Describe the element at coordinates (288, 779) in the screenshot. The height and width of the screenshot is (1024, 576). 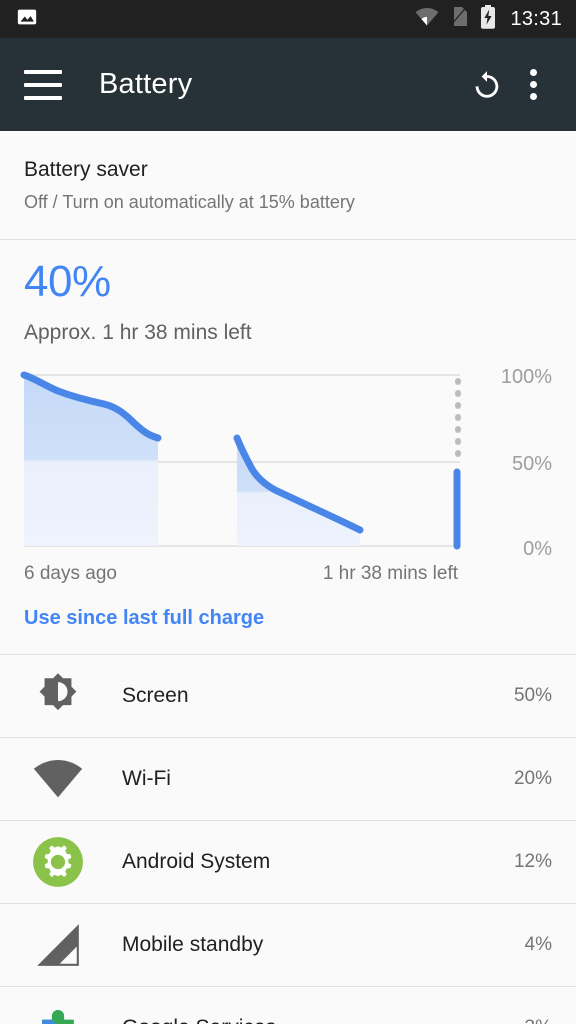
I see `list-item: Wi-Fi 20%` at that location.